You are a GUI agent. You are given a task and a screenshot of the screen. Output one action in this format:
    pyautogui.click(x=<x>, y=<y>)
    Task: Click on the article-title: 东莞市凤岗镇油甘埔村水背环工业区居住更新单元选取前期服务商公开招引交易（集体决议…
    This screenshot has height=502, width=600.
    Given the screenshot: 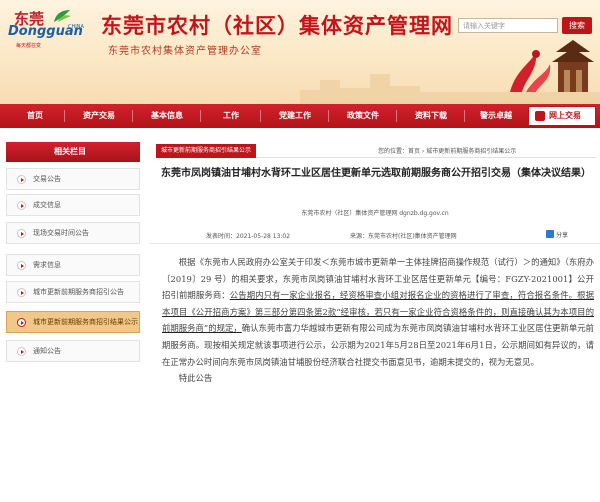 What is the action you would take?
    pyautogui.click(x=376, y=173)
    